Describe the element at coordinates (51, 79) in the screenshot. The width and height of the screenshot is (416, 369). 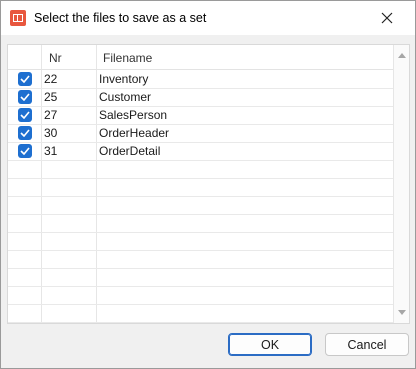
I see `cell-nr: 22` at that location.